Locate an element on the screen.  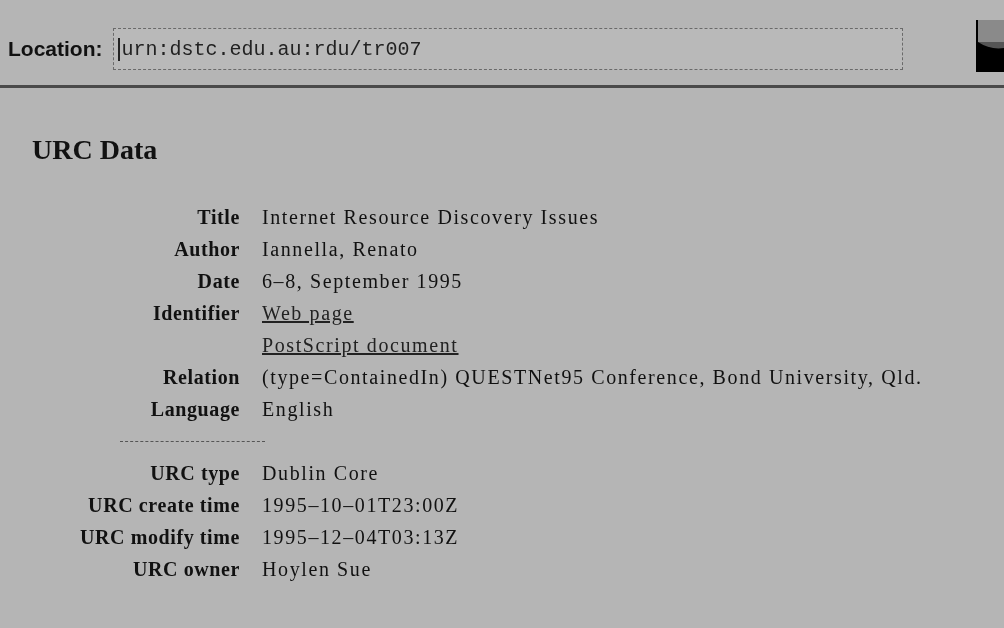
field-value: Hoylen Sue is located at coordinates (317, 569).